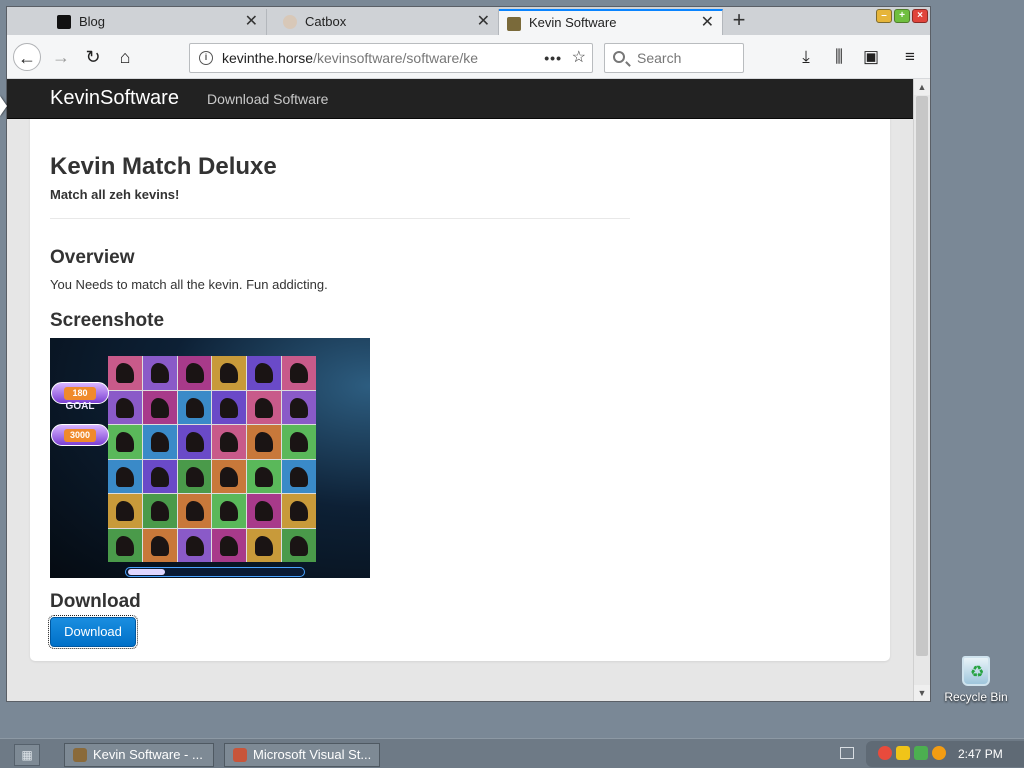  What do you see at coordinates (922, 87) in the screenshot?
I see `scroll-up-icon: ▲` at bounding box center [922, 87].